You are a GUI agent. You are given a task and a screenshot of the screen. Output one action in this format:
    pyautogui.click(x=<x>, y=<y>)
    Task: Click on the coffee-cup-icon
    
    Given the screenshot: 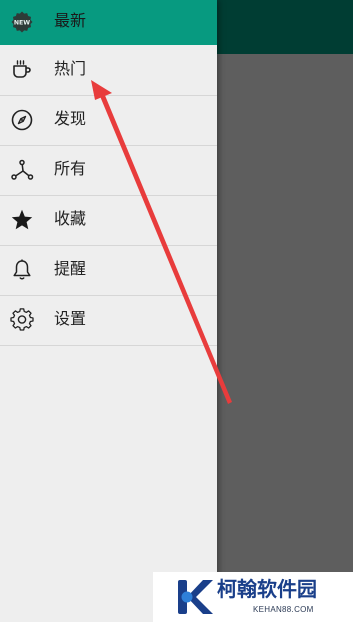 What is the action you would take?
    pyautogui.click(x=22, y=69)
    